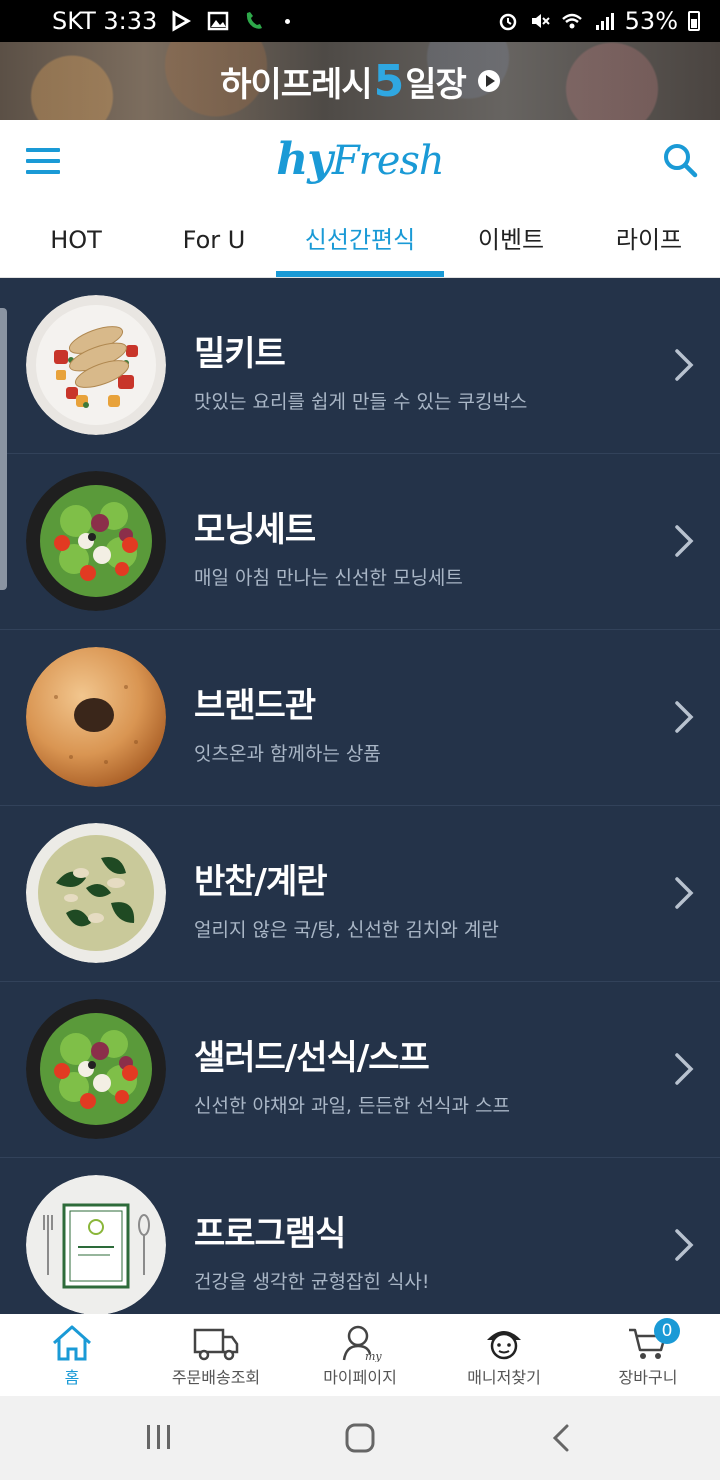 This screenshot has width=720, height=1480. I want to click on nav-find-manager: 매니저찾기, so click(504, 1355).